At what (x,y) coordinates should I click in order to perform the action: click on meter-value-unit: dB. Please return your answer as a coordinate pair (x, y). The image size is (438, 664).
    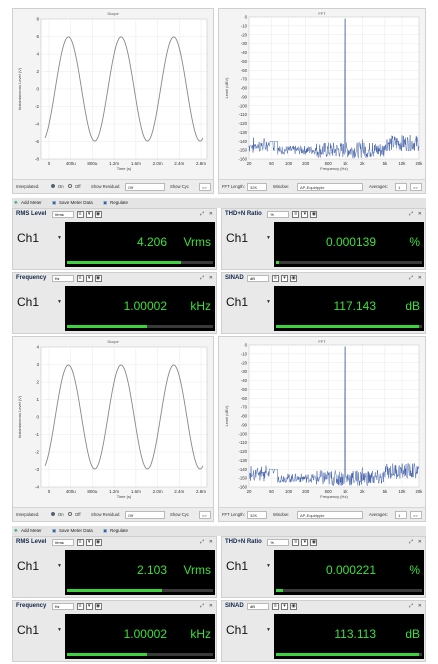
    Looking at the image, I should click on (412, 634).